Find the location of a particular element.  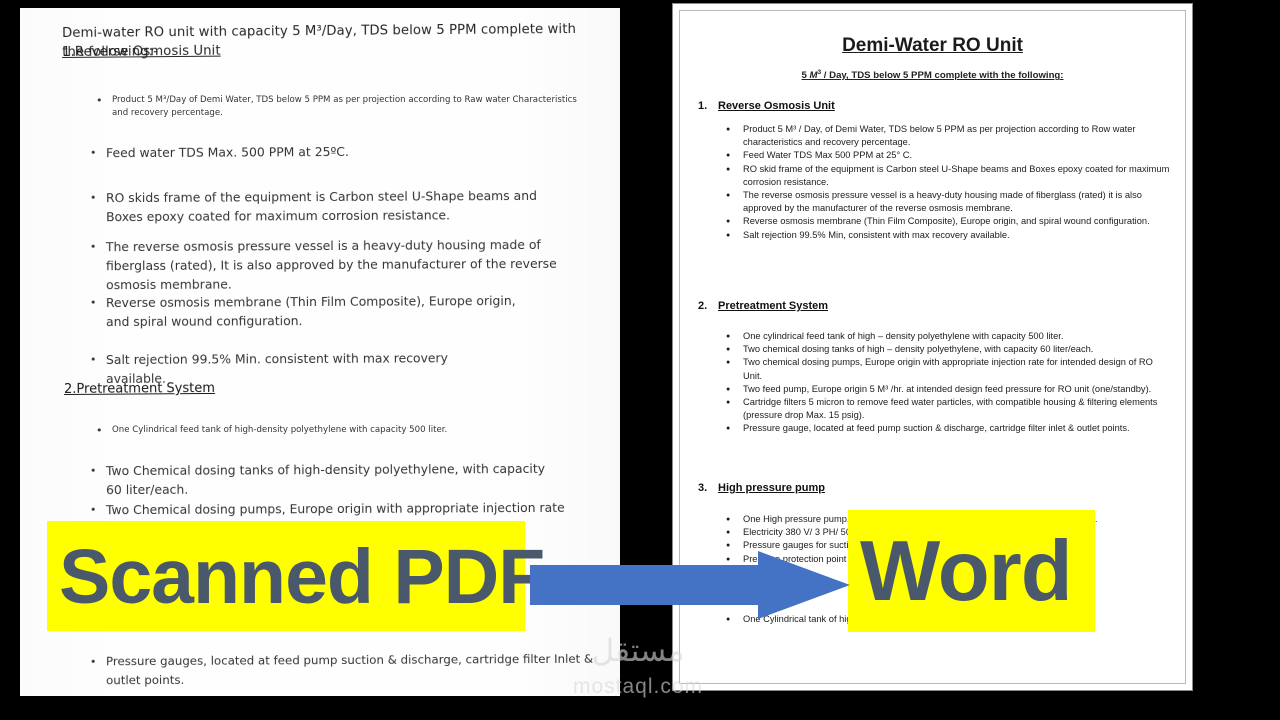

section-title: Reverse Osmosis Unit is located at coordinates (776, 106).